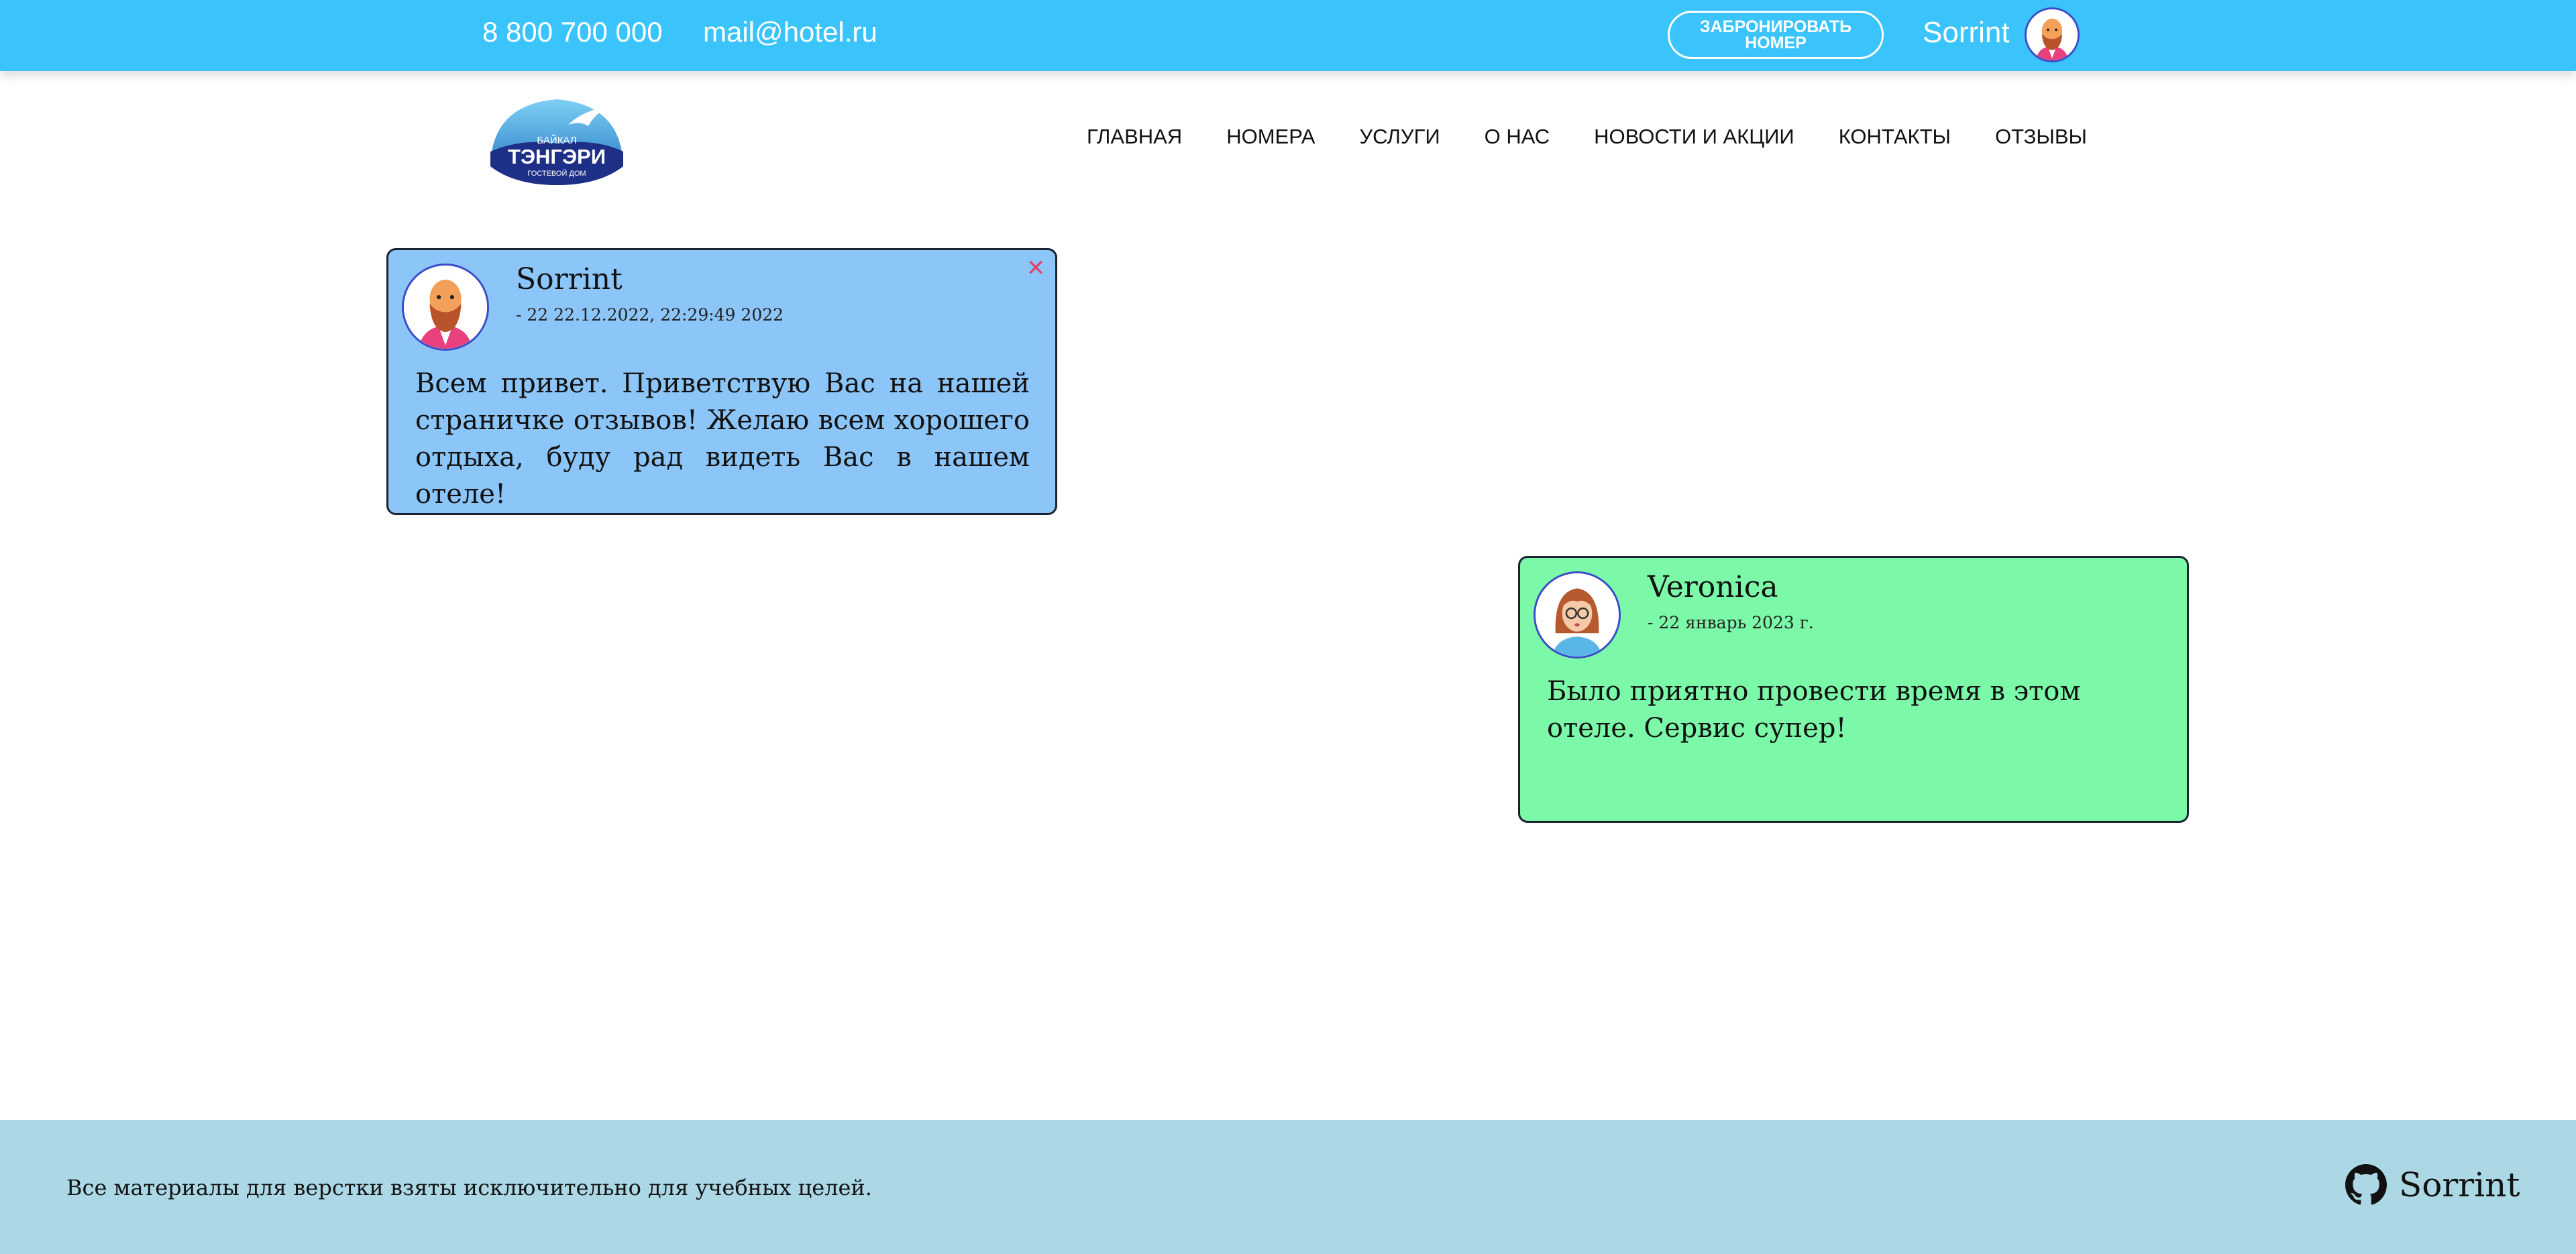 Image resolution: width=2576 pixels, height=1254 pixels. I want to click on svg-text: ГОСТЕВОЙ ДОМ, so click(556, 173).